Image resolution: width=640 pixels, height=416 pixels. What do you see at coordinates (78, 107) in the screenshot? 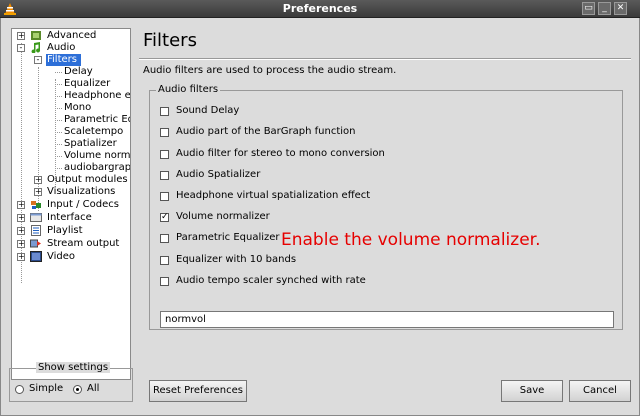
I see `tree-item-label: Mono` at bounding box center [78, 107].